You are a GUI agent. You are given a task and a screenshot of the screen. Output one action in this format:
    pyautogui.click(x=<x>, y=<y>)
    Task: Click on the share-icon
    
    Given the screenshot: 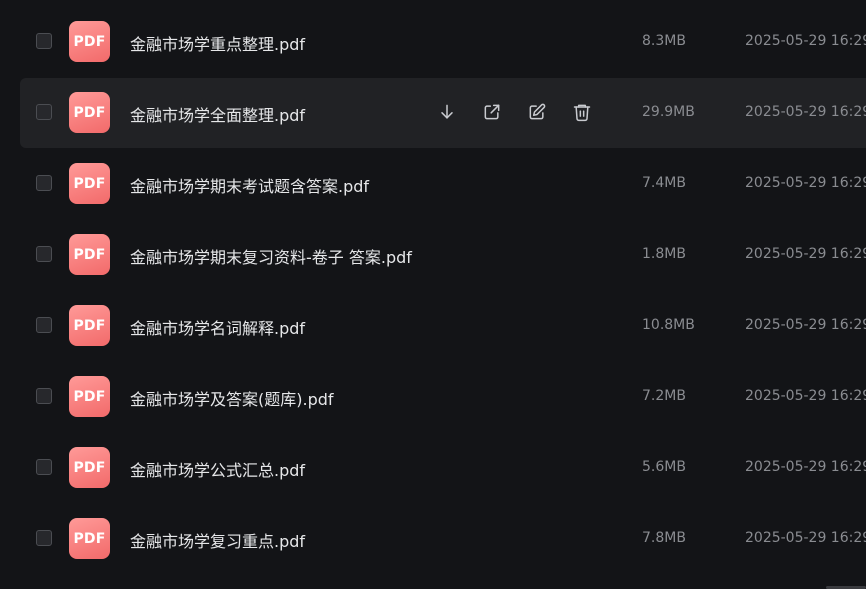 What is the action you would take?
    pyautogui.click(x=492, y=112)
    